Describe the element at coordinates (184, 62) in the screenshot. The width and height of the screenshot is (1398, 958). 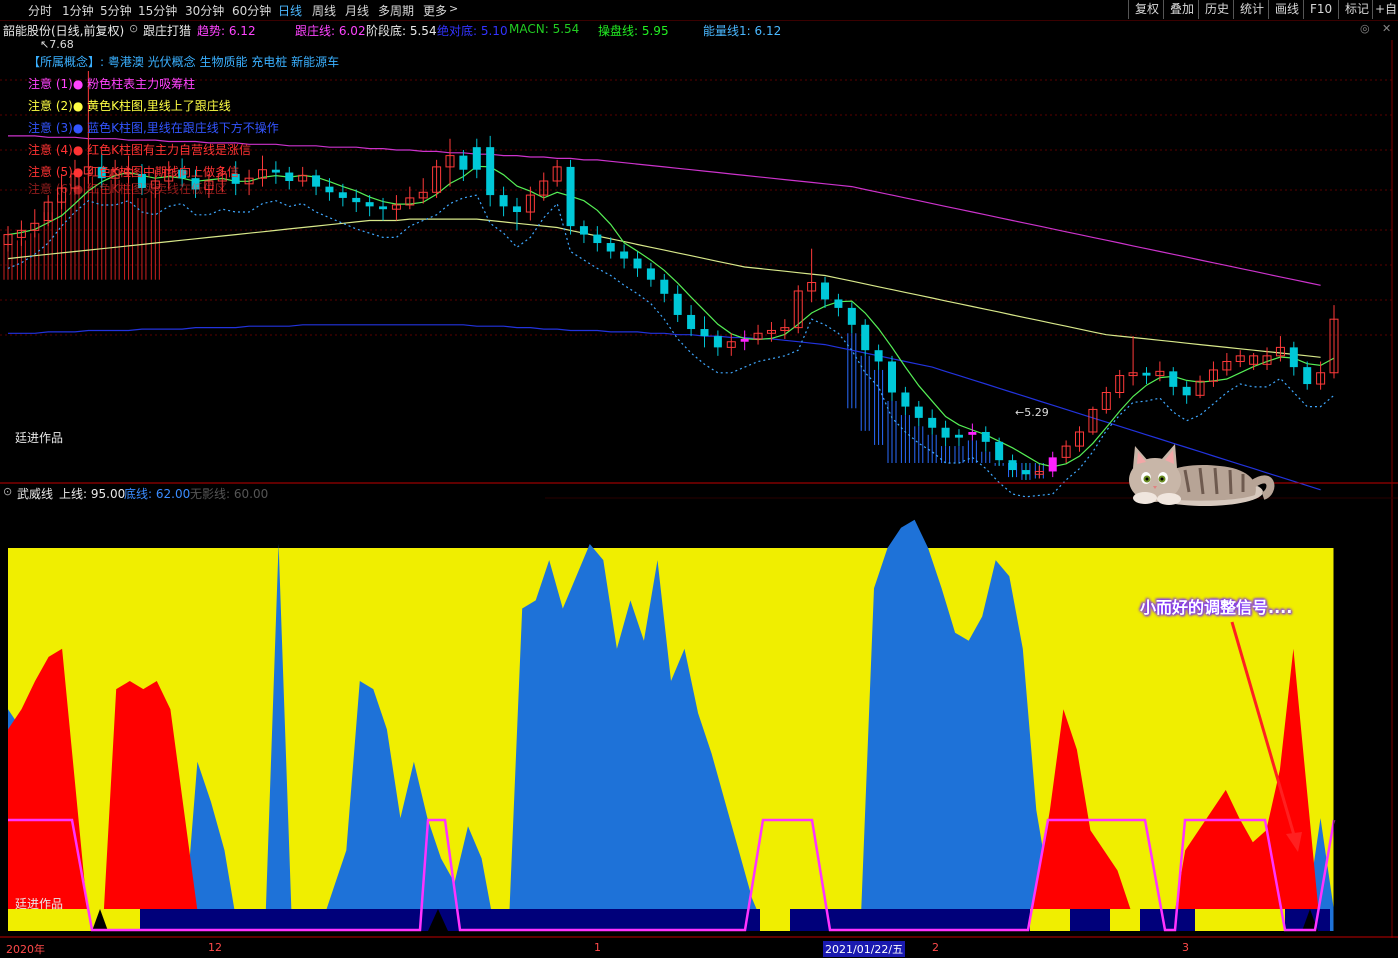
I see `concepts-label: 【所属概念】: 粤港澳 光伏概念 生物质能 充电桩 新能源车` at that location.